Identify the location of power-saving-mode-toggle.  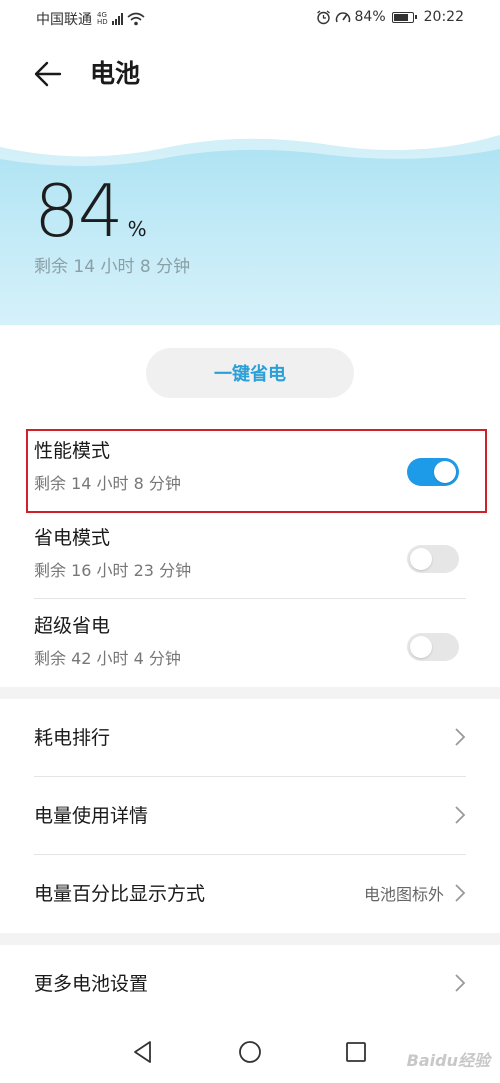
(433, 559).